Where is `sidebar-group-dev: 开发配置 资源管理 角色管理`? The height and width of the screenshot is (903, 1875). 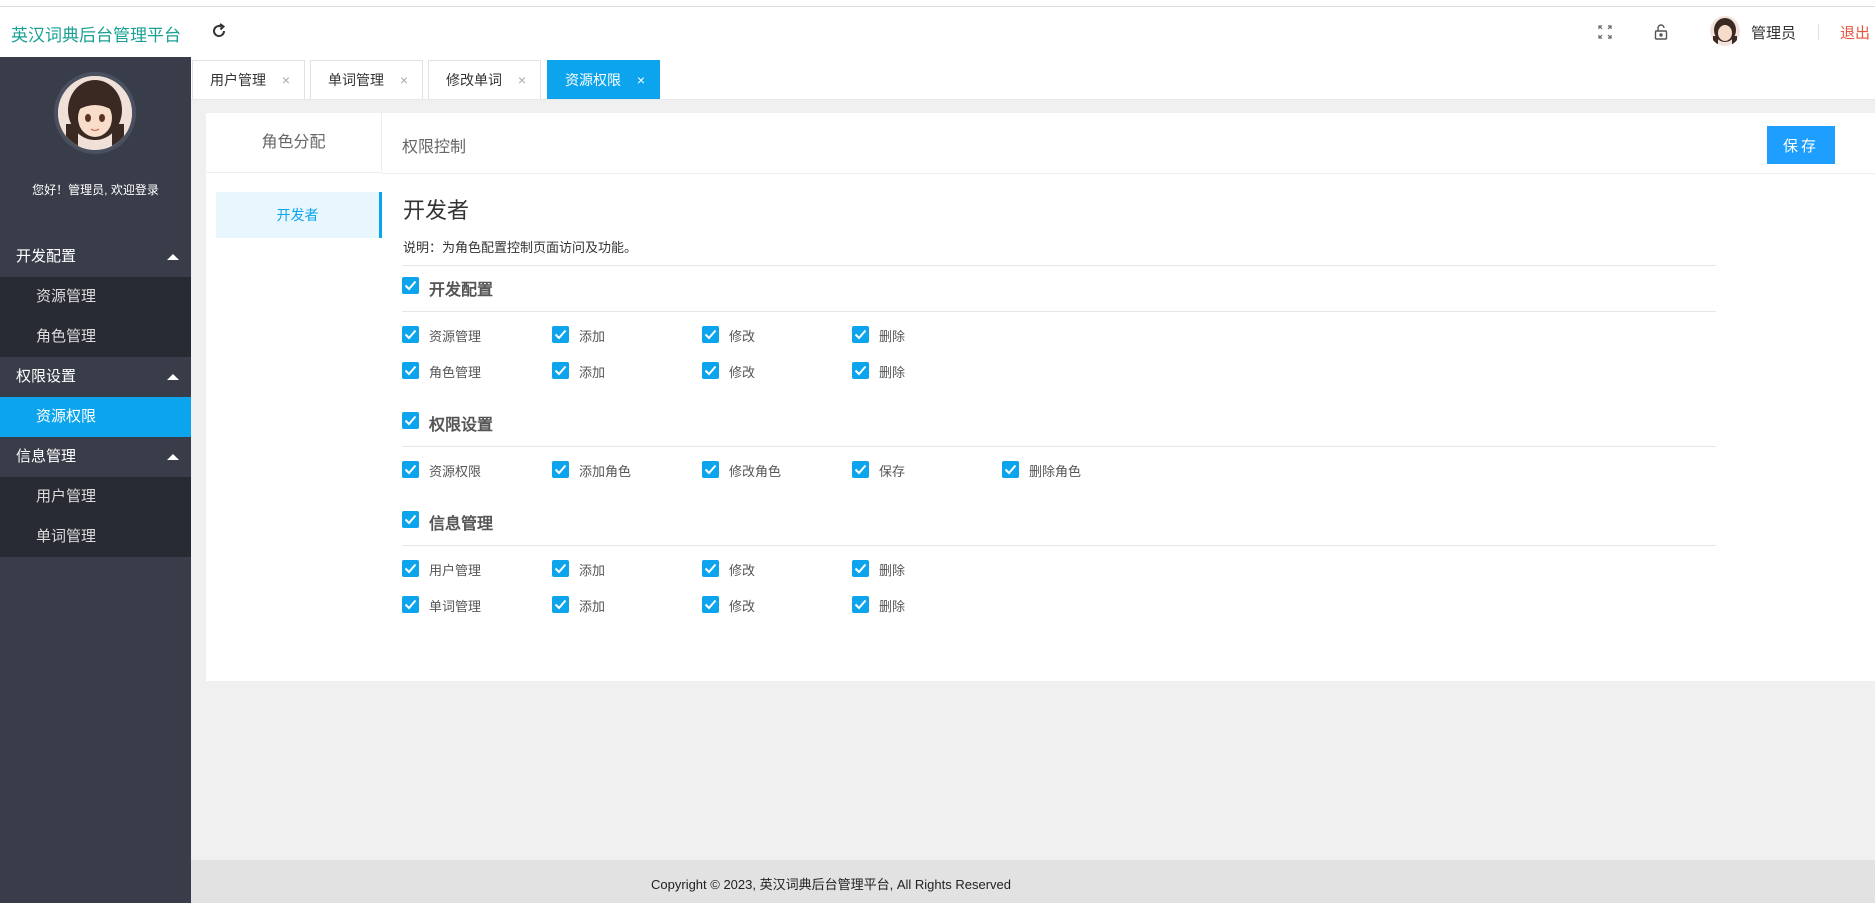 sidebar-group-dev: 开发配置 资源管理 角色管理 is located at coordinates (95, 297).